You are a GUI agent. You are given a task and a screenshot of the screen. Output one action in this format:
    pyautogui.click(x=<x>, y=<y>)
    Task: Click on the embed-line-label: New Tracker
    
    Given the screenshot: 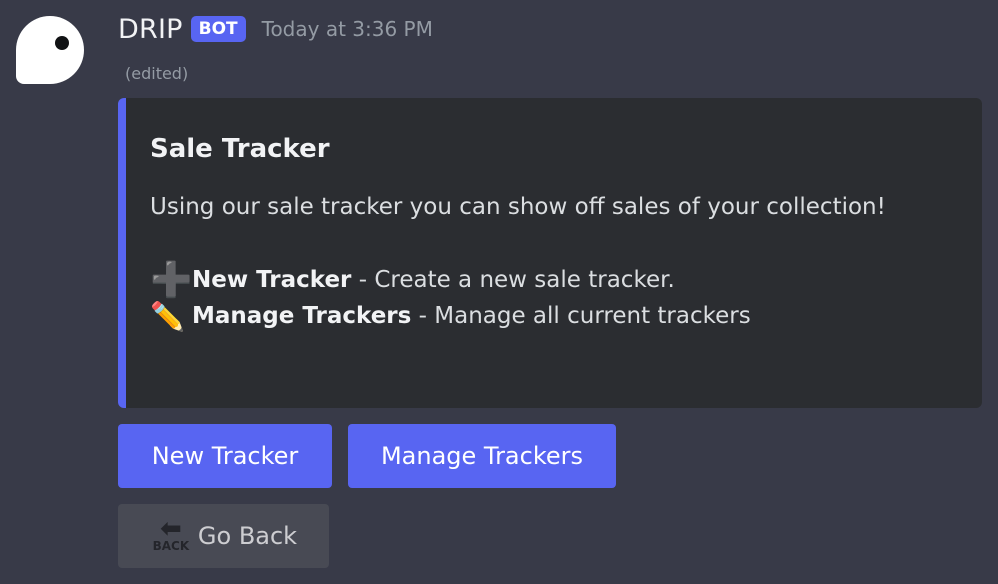 What is the action you would take?
    pyautogui.click(x=272, y=280)
    